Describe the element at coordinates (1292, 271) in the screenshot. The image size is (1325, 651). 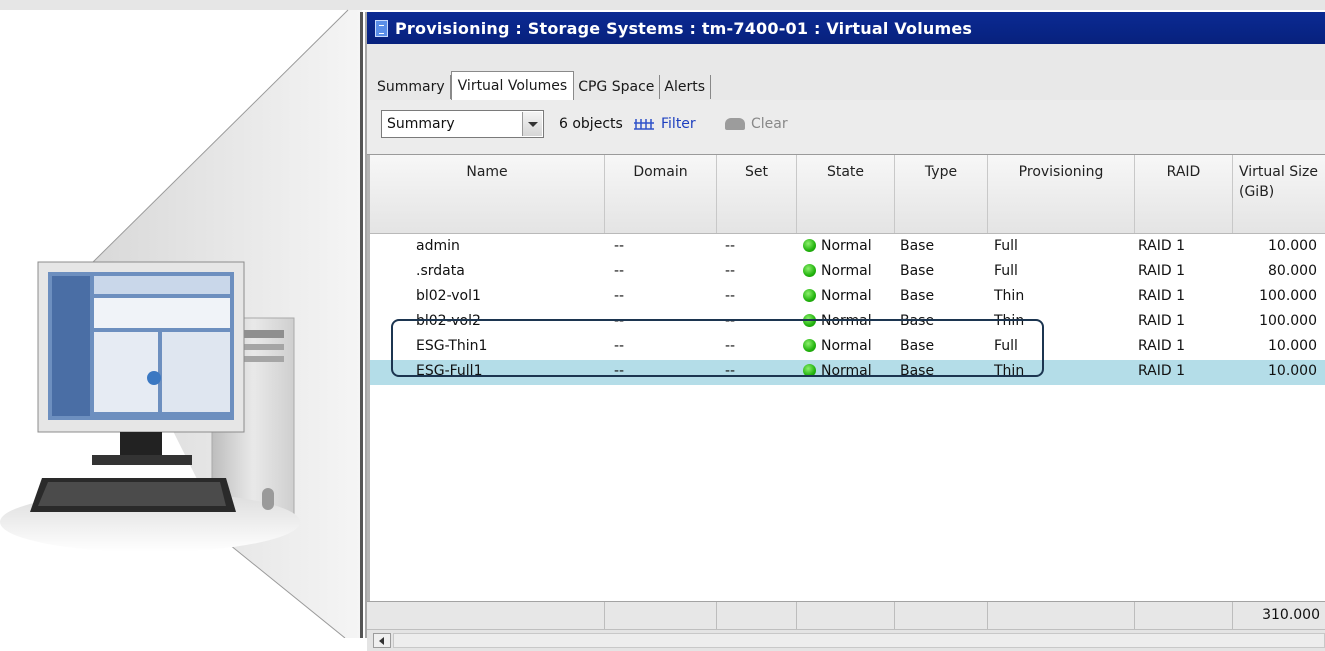
I see `cell-size: 80.000` at that location.